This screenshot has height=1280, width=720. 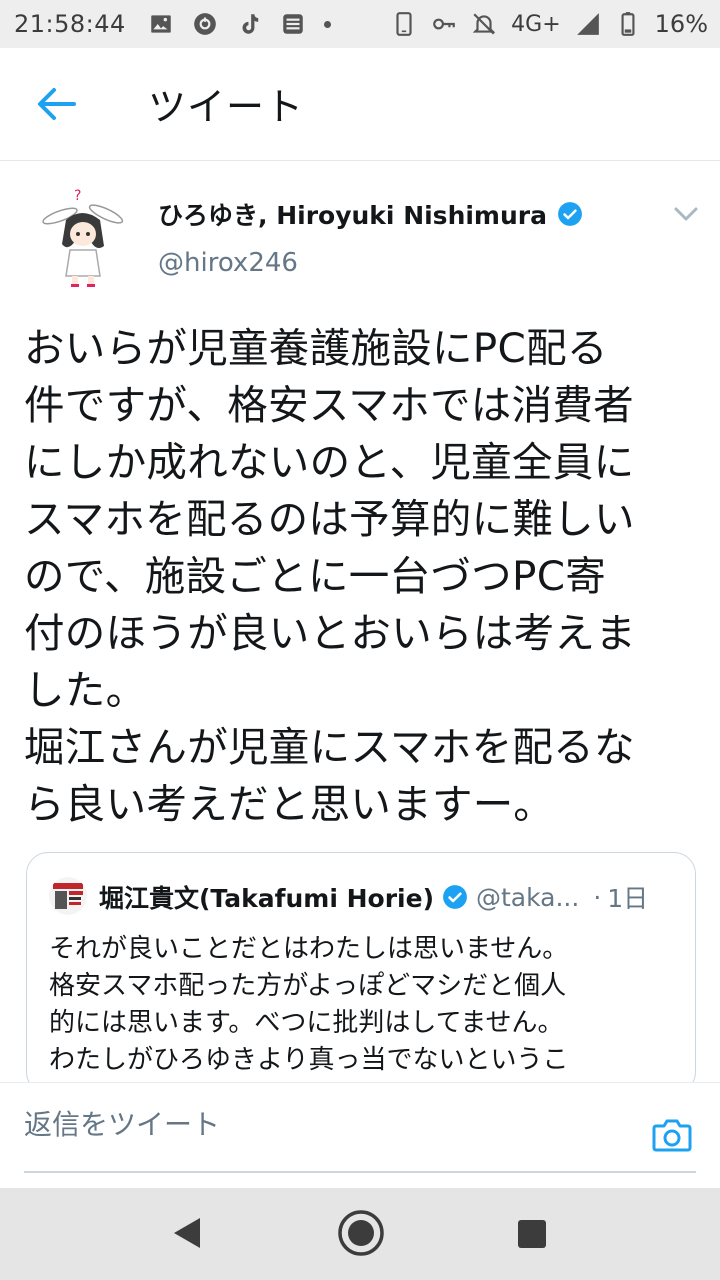 What do you see at coordinates (360, 104) in the screenshot?
I see `app-header: ツイート` at bounding box center [360, 104].